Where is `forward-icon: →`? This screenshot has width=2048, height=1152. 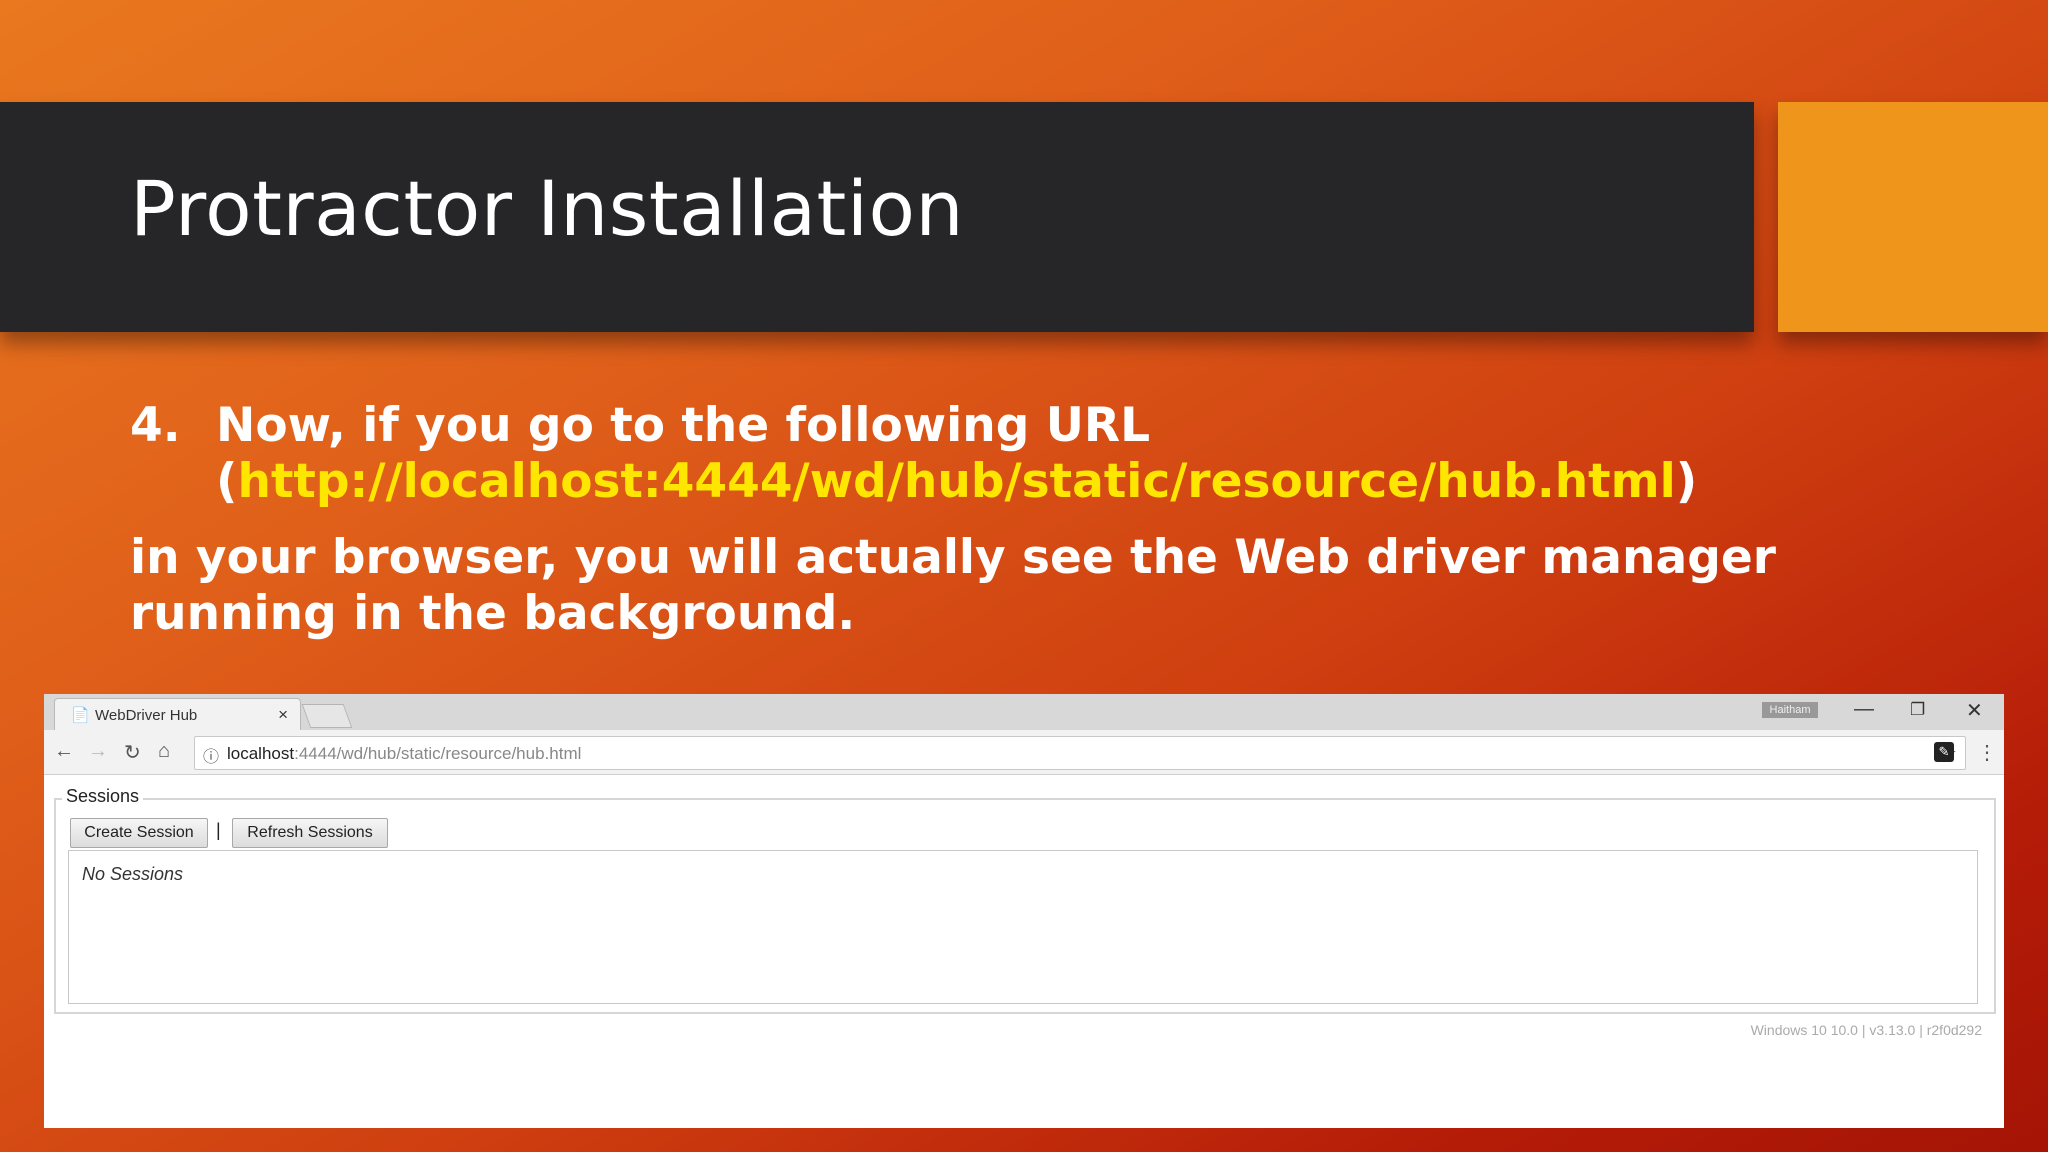
forward-icon: → is located at coordinates (98, 751).